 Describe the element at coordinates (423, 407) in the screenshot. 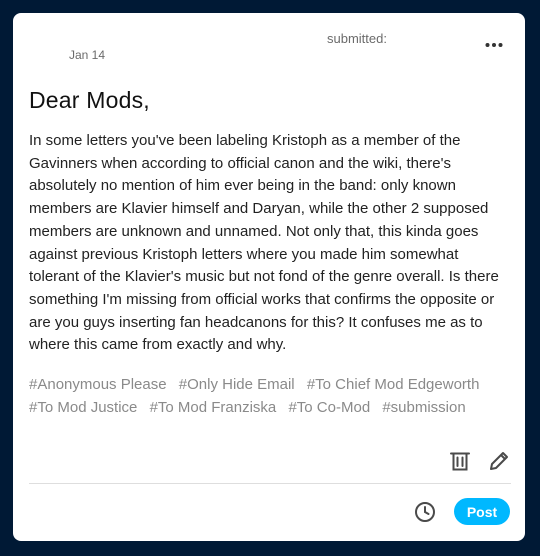

I see `tag-submission: #submission` at that location.